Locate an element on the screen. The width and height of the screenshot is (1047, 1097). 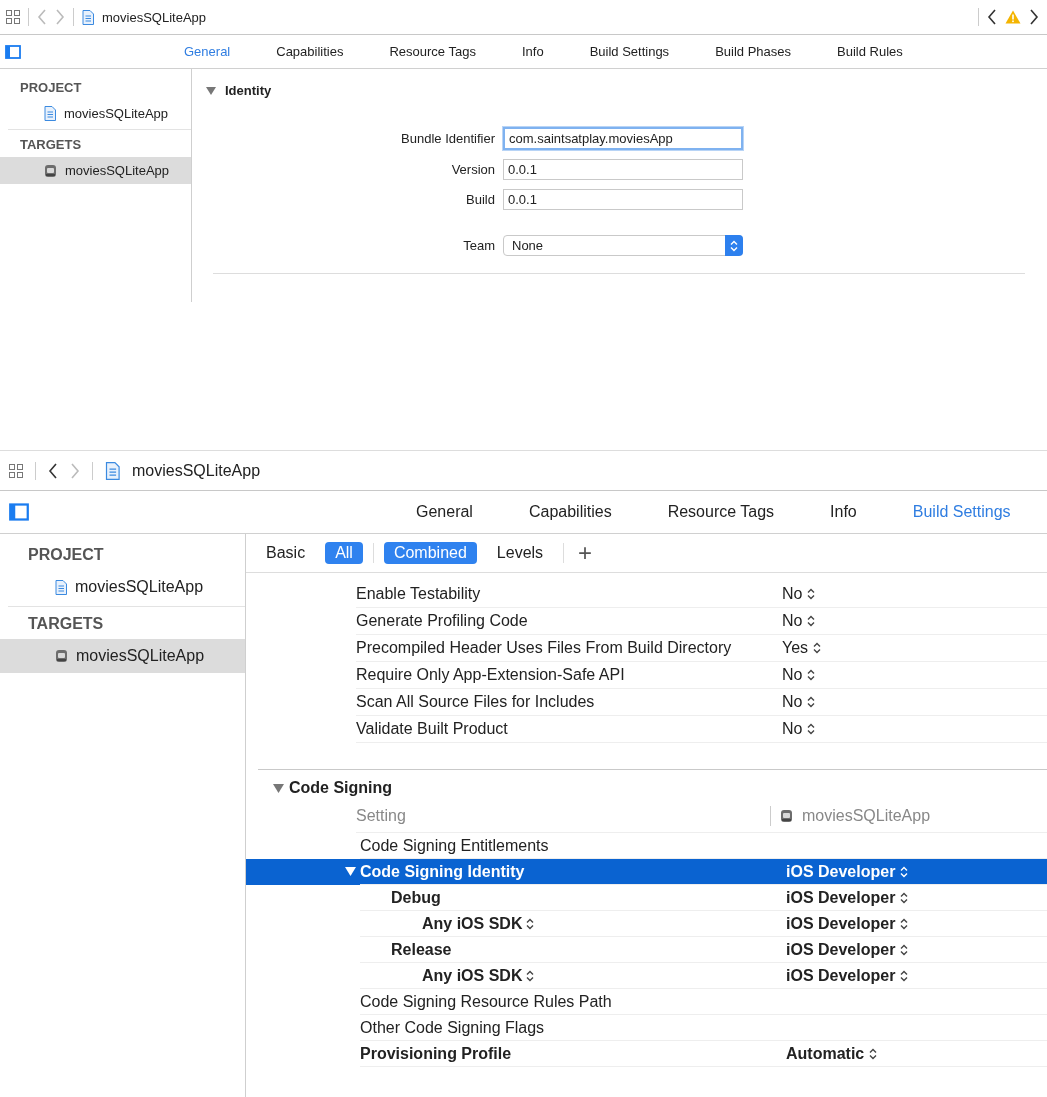
setting-row: Provisioning Profile Automatic is located at coordinates (646, 1054).